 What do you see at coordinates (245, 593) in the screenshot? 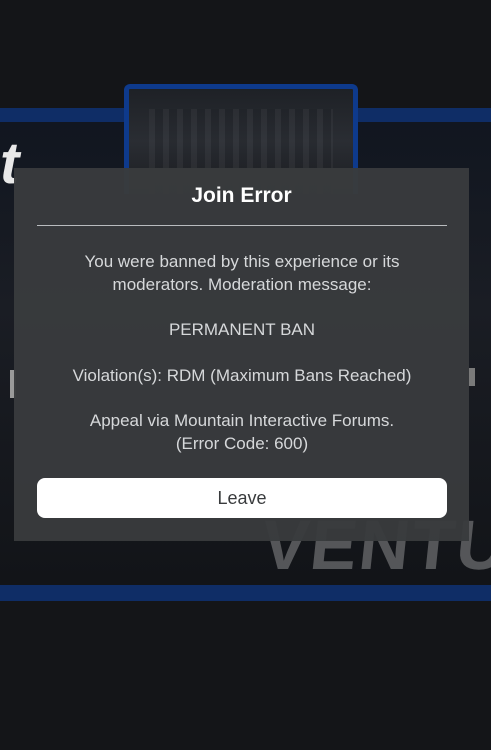
I see `background-bottom-stripe` at bounding box center [245, 593].